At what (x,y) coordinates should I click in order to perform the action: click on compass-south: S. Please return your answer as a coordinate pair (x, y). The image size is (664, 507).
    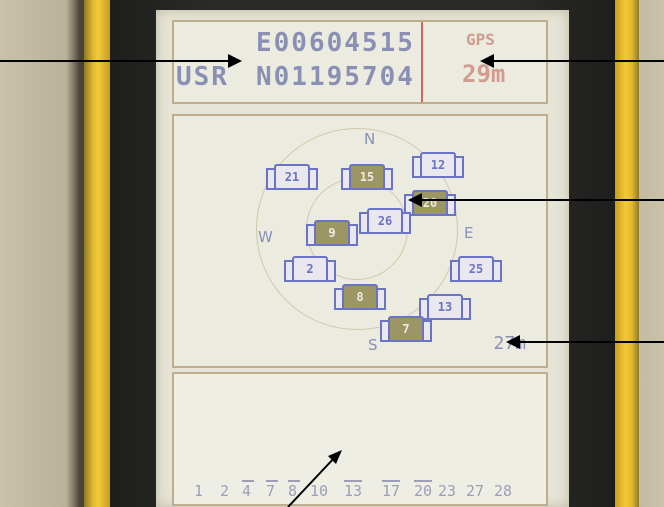
    Looking at the image, I should click on (373, 345).